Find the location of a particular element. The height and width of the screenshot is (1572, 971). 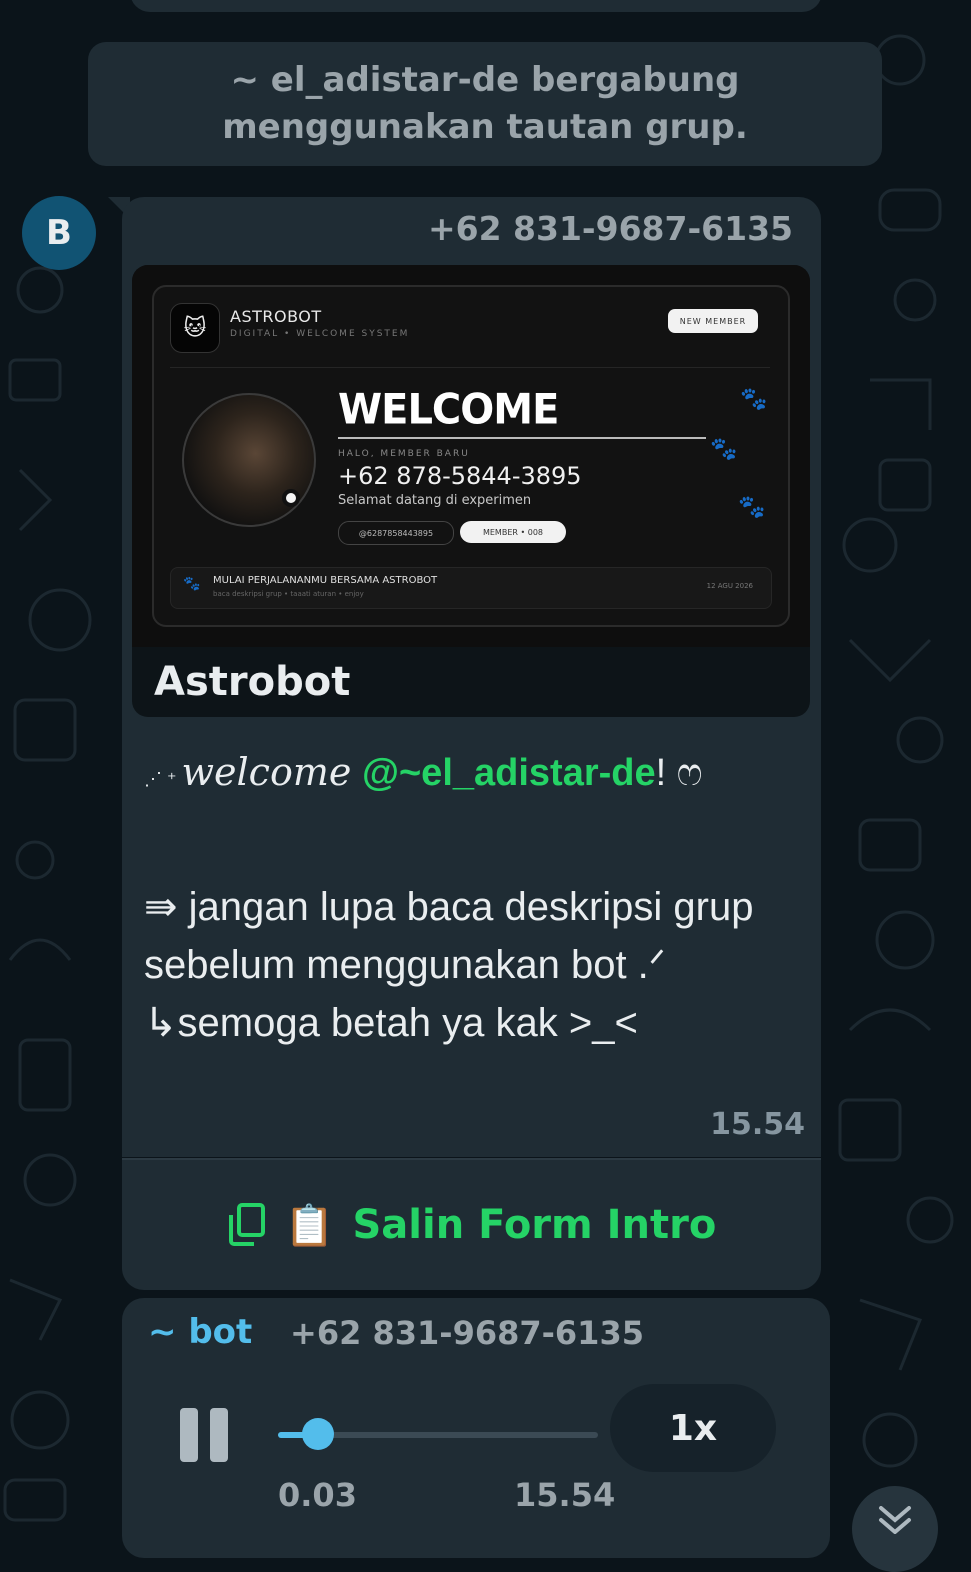

copy-icon is located at coordinates (246, 1224).